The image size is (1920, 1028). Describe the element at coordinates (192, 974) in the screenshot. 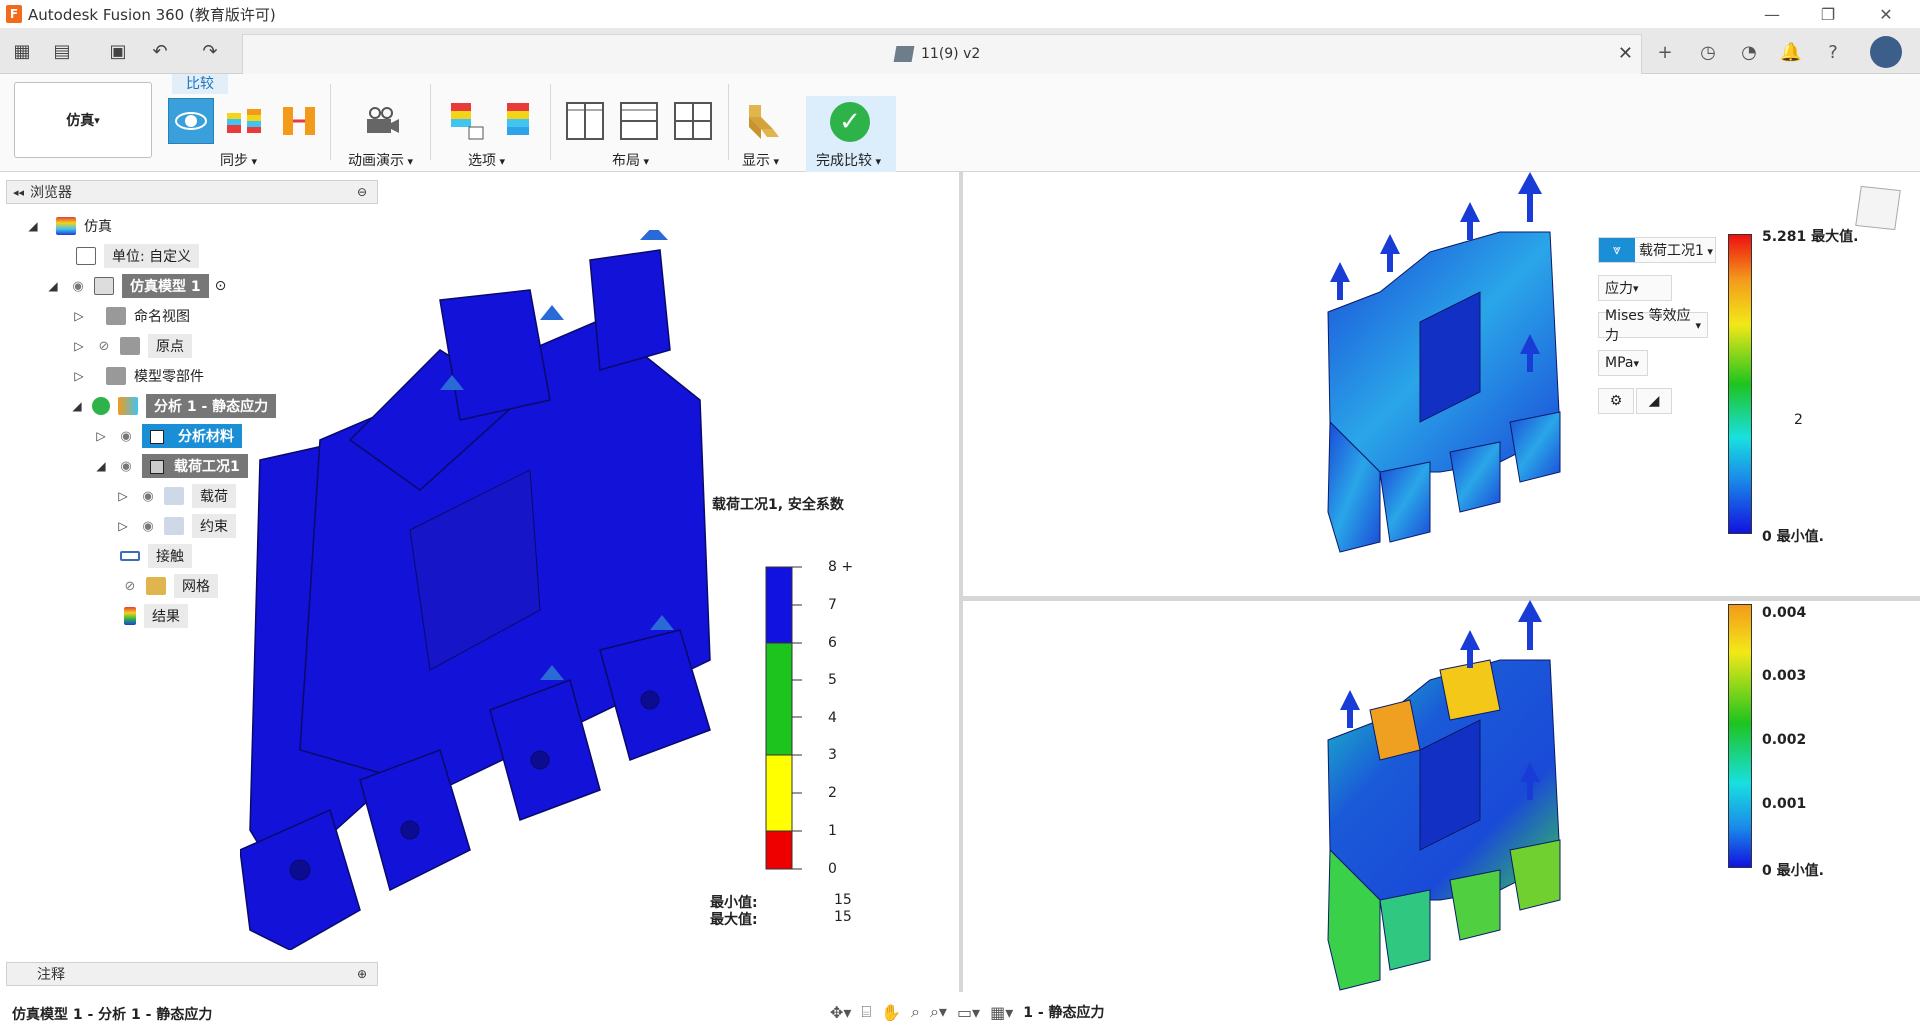

I see `notes-panel: 注释 ⊕` at that location.